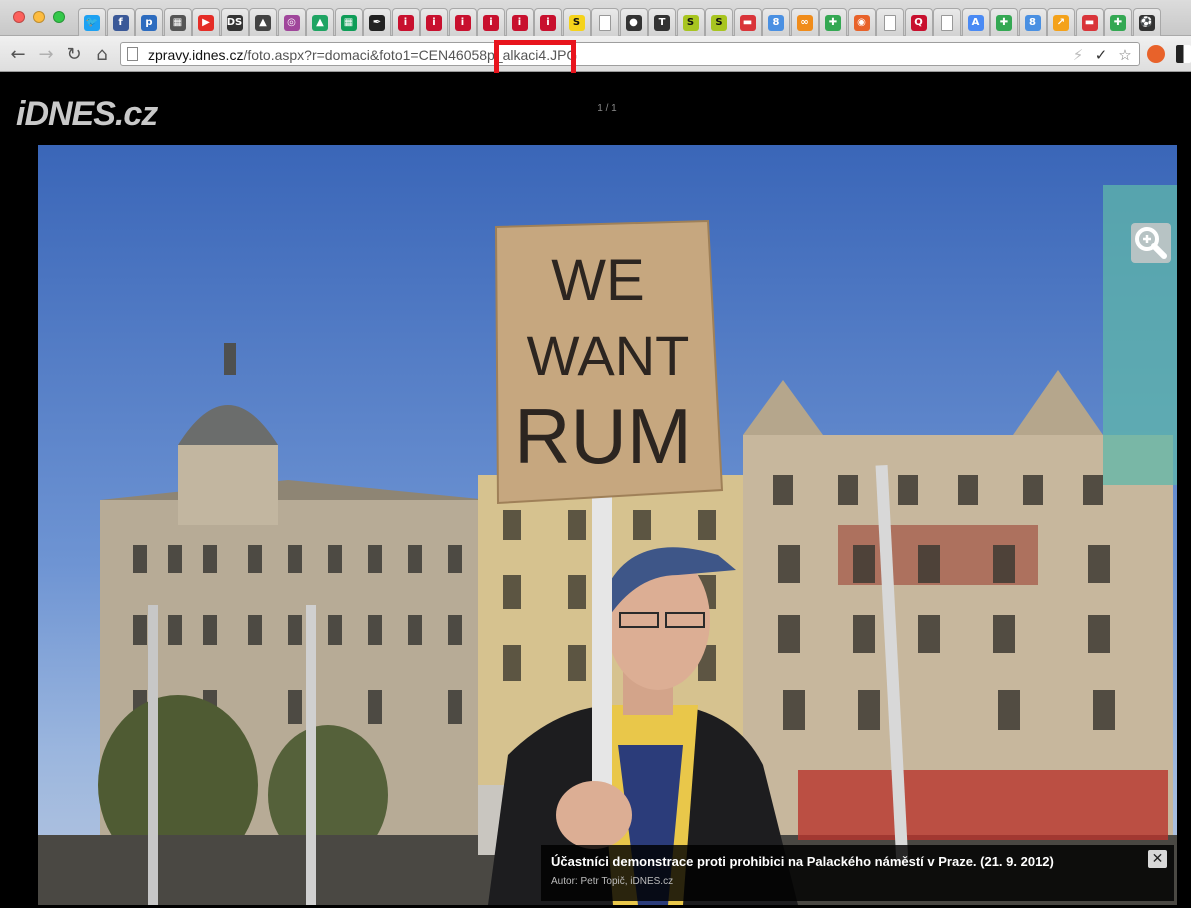 This screenshot has width=1191, height=908. I want to click on browser-tab: ◎, so click(291, 22).